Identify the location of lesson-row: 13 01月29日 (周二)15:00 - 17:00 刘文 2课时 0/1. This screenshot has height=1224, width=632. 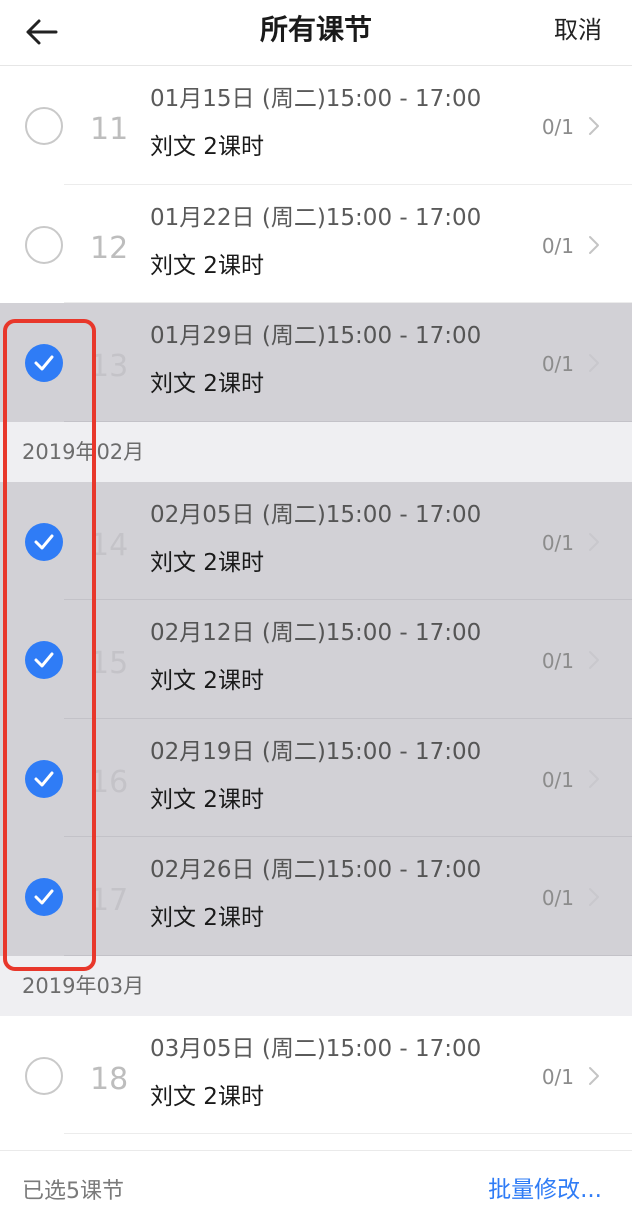
(316, 362).